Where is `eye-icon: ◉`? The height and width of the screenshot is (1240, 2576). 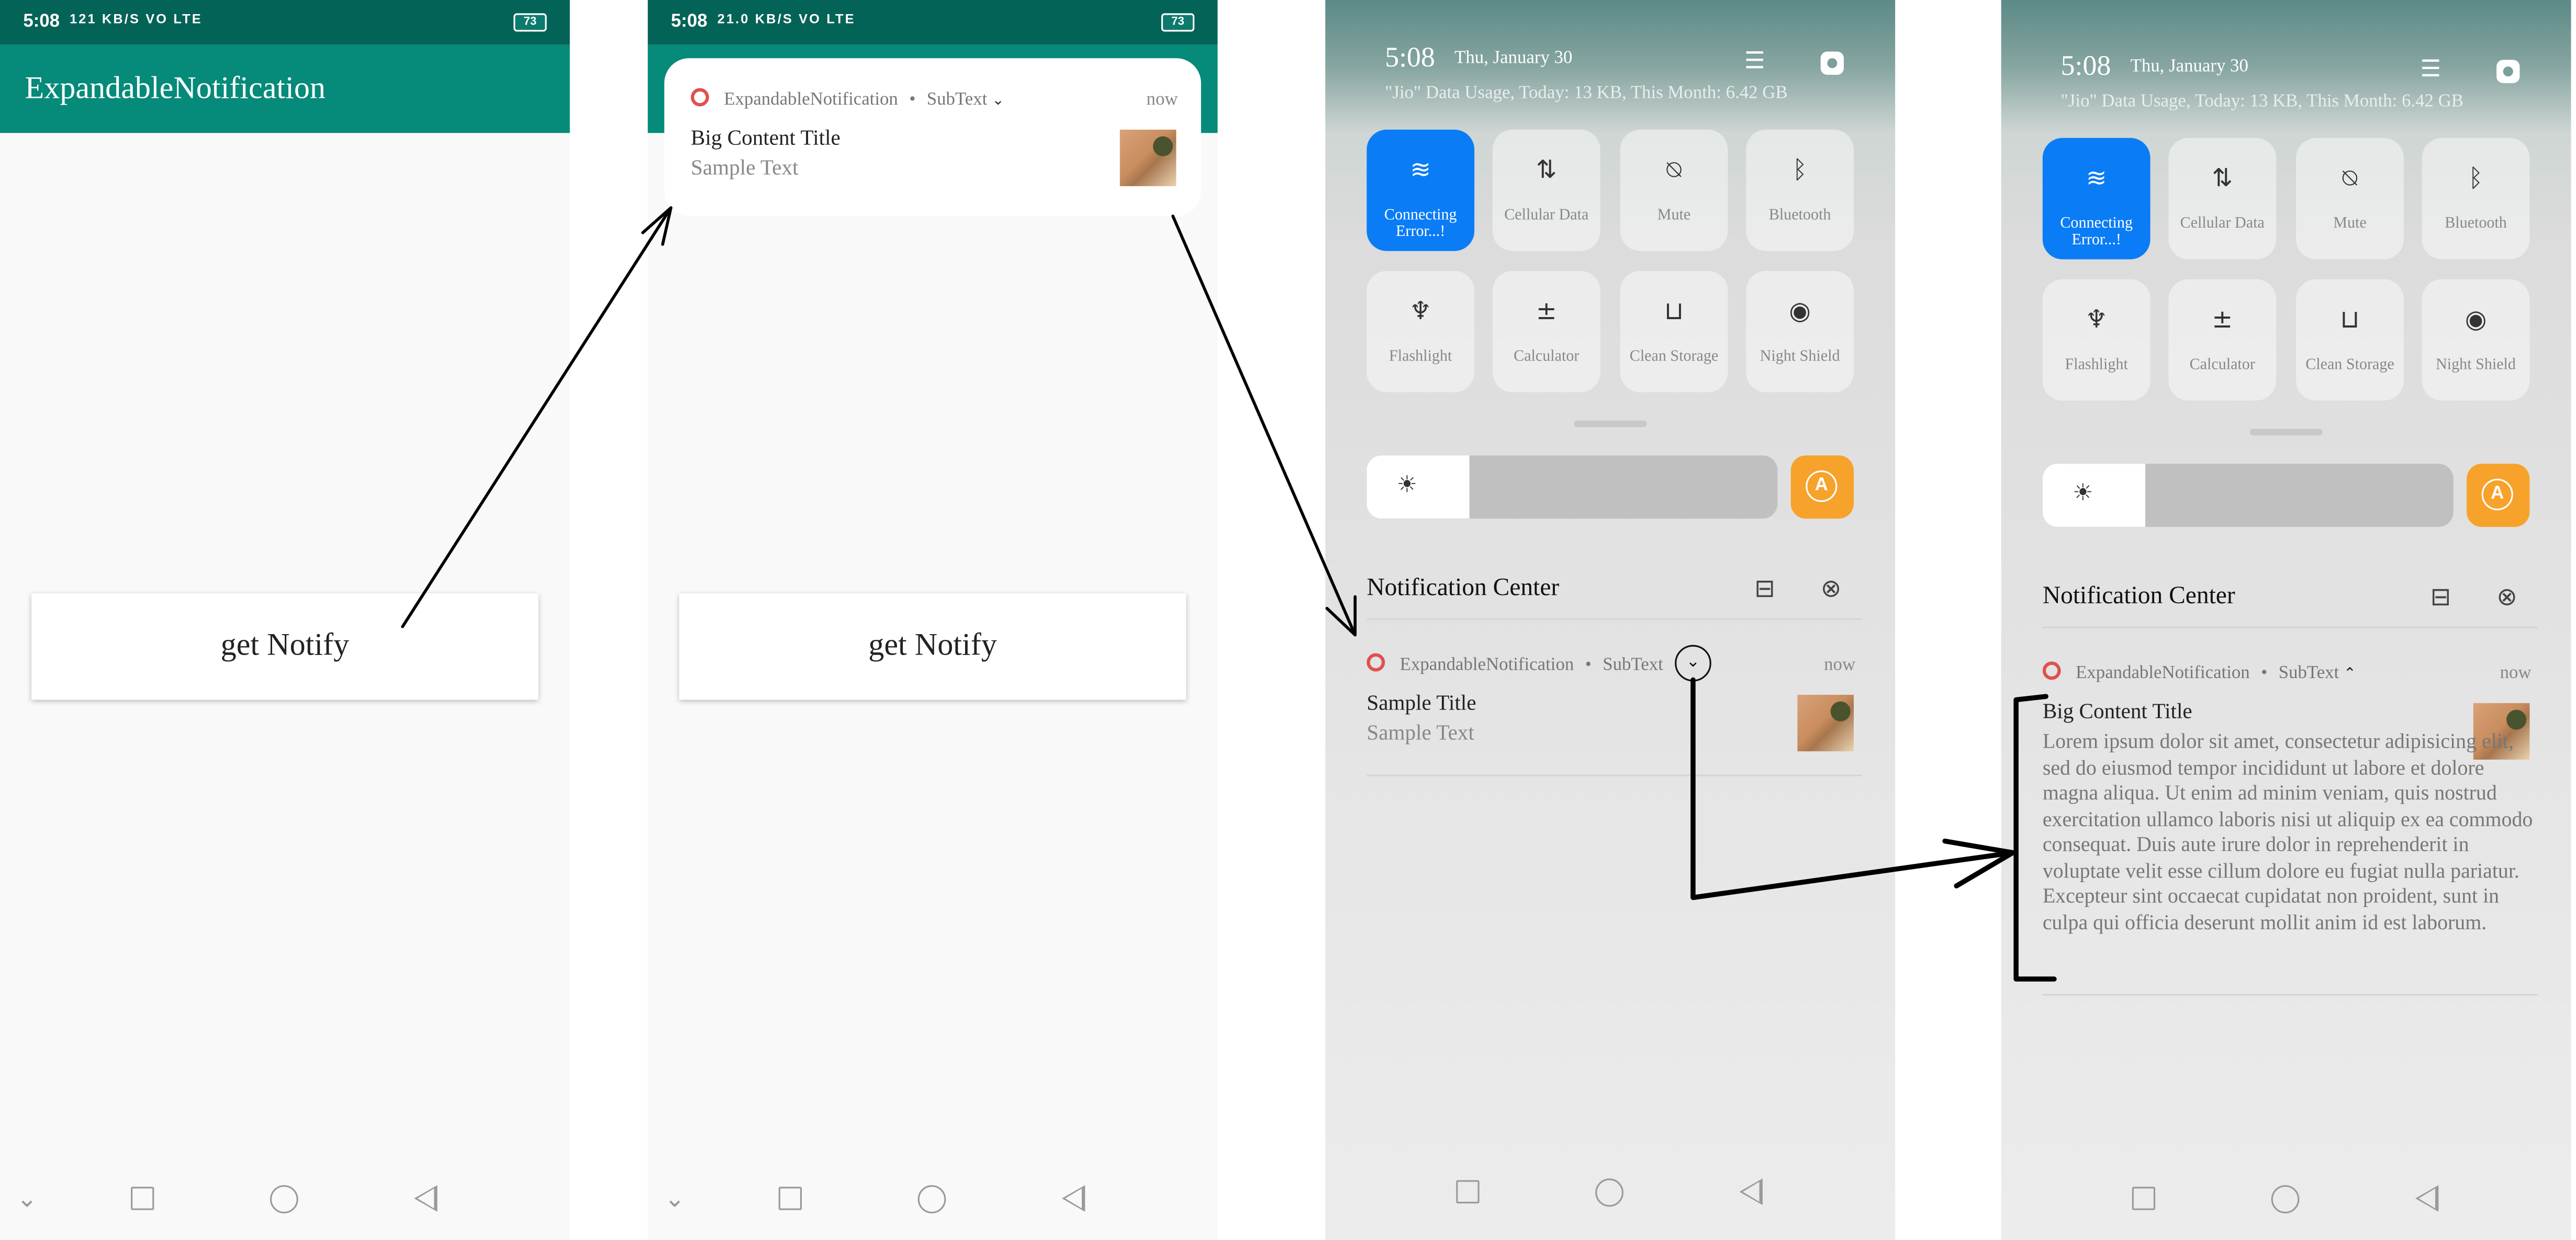 eye-icon: ◉ is located at coordinates (2476, 319).